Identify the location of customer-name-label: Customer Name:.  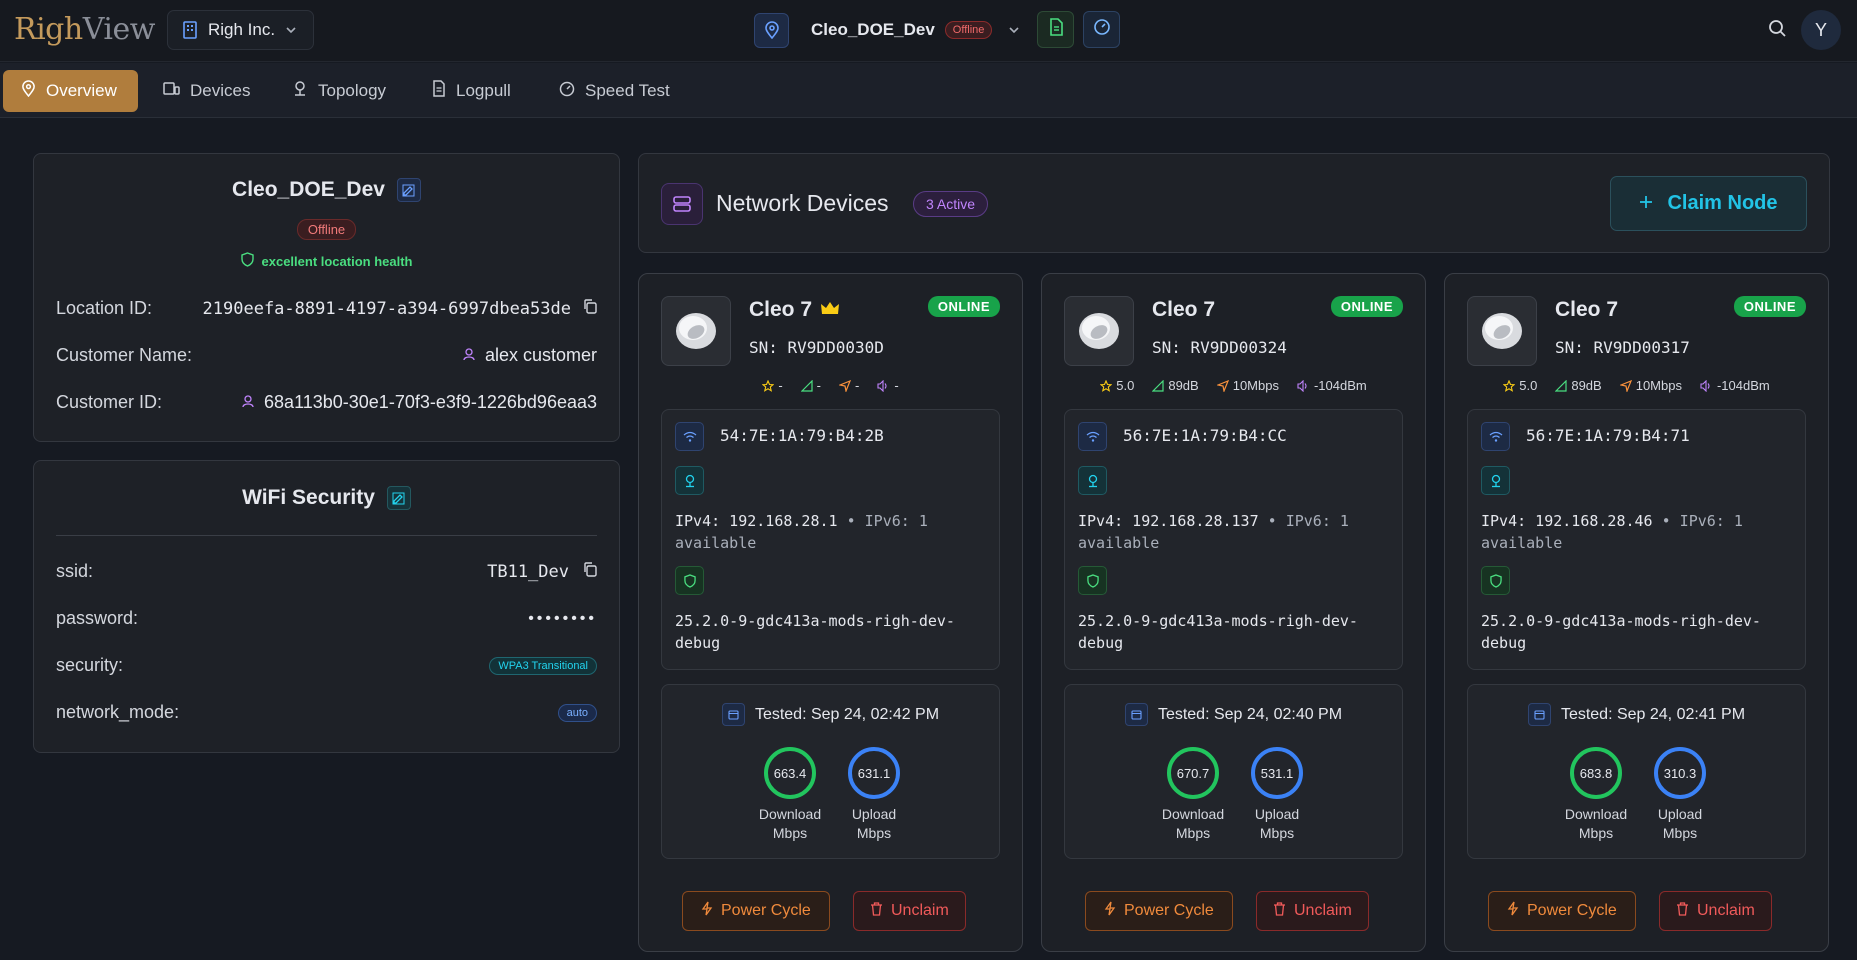
(124, 355).